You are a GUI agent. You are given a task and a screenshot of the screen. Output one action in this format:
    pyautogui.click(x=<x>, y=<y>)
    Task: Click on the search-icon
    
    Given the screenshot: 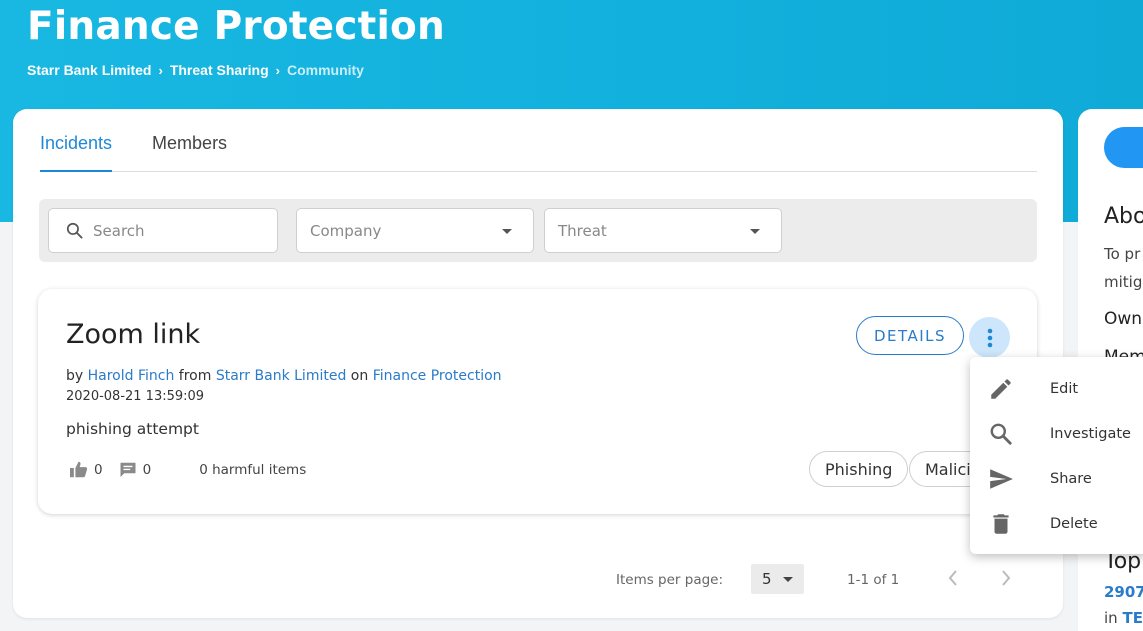 What is the action you would take?
    pyautogui.click(x=74, y=230)
    